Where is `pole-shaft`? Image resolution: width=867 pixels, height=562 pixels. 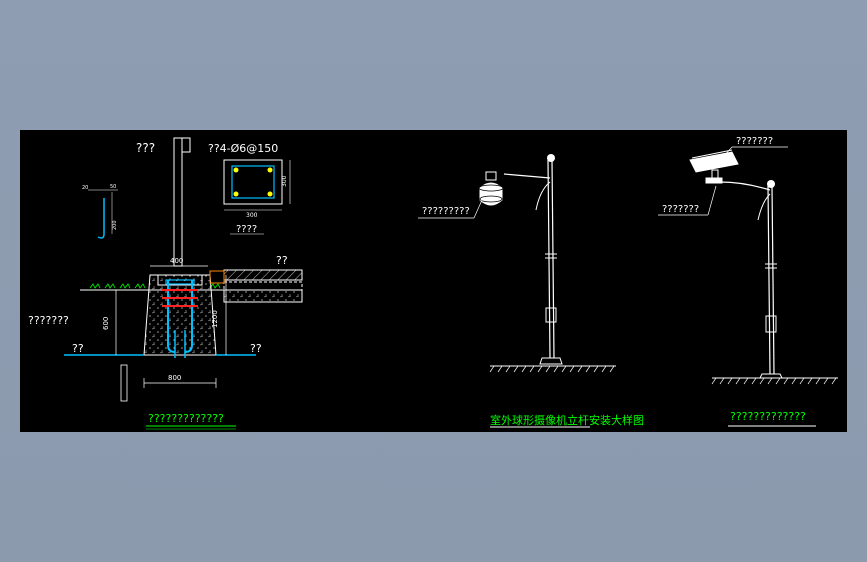
pole-shaft is located at coordinates (178, 202).